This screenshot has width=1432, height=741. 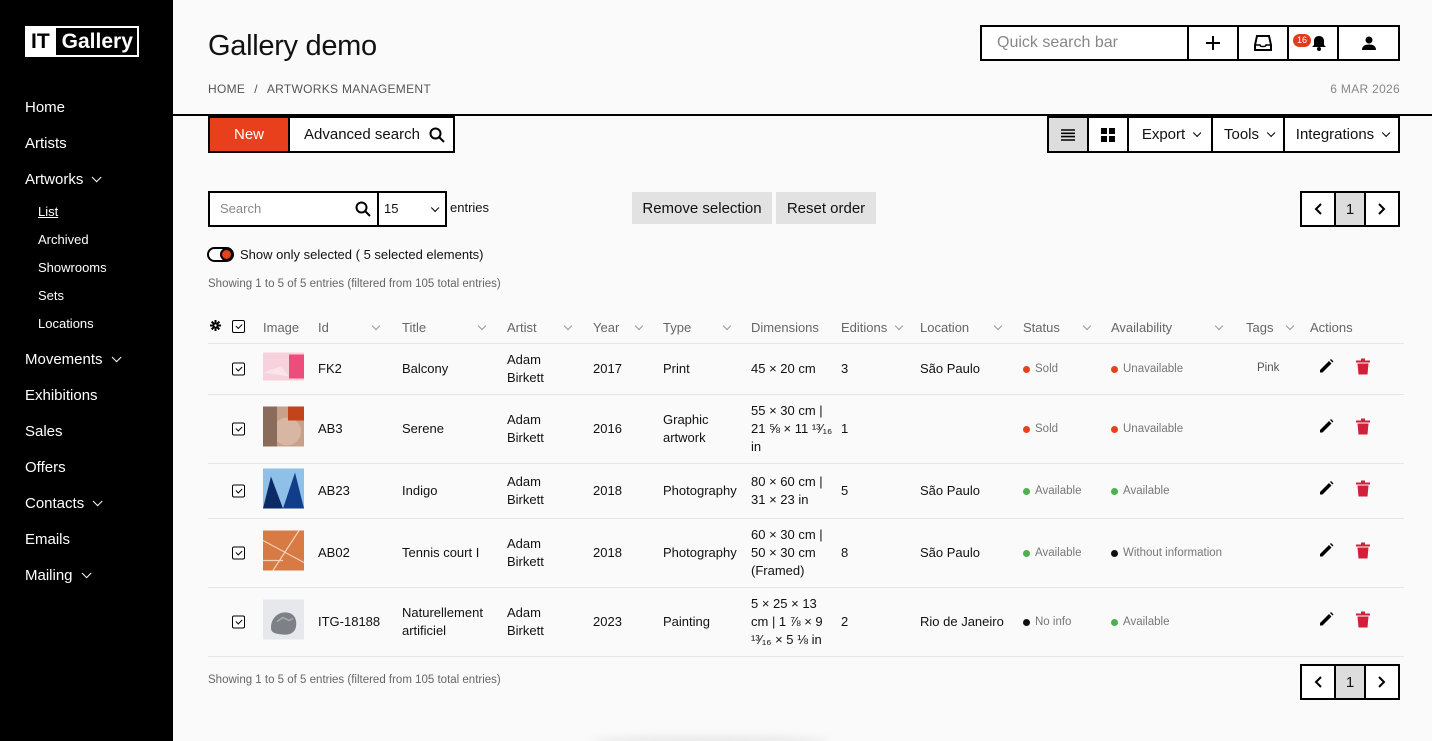 I want to click on sidebar-item-home: Home, so click(x=95, y=107).